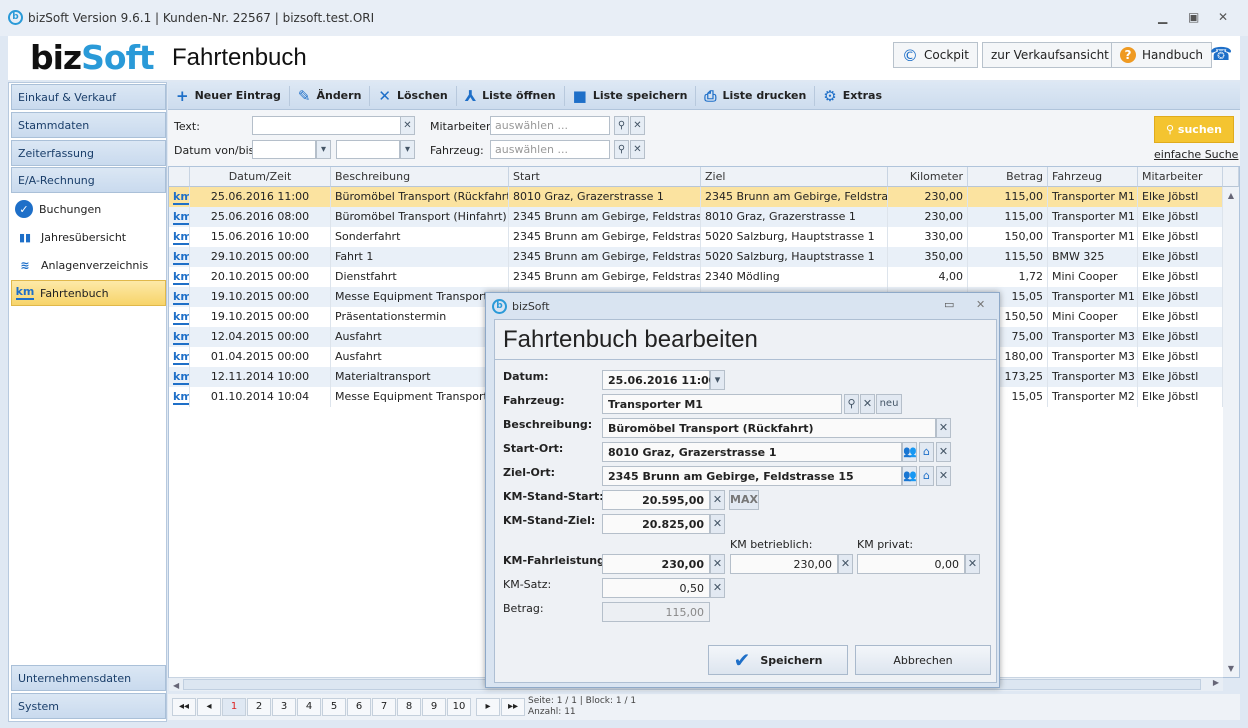  Describe the element at coordinates (784, 564) in the screenshot. I see `betrieblich-field: 230,00` at that location.